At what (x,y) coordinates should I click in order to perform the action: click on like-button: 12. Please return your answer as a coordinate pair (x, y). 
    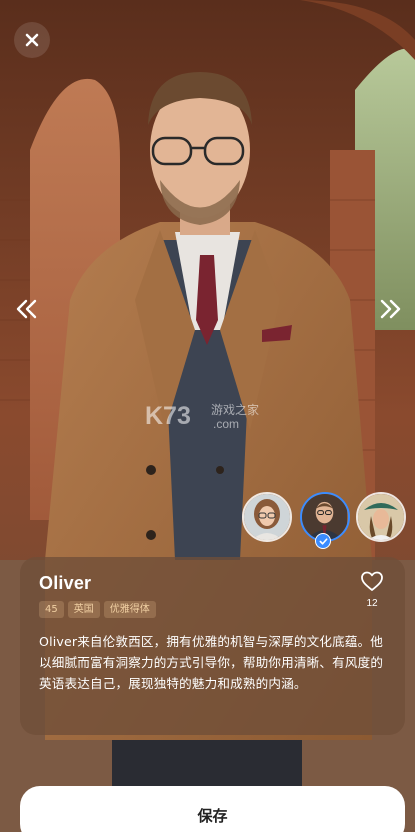
    Looking at the image, I should click on (372, 589).